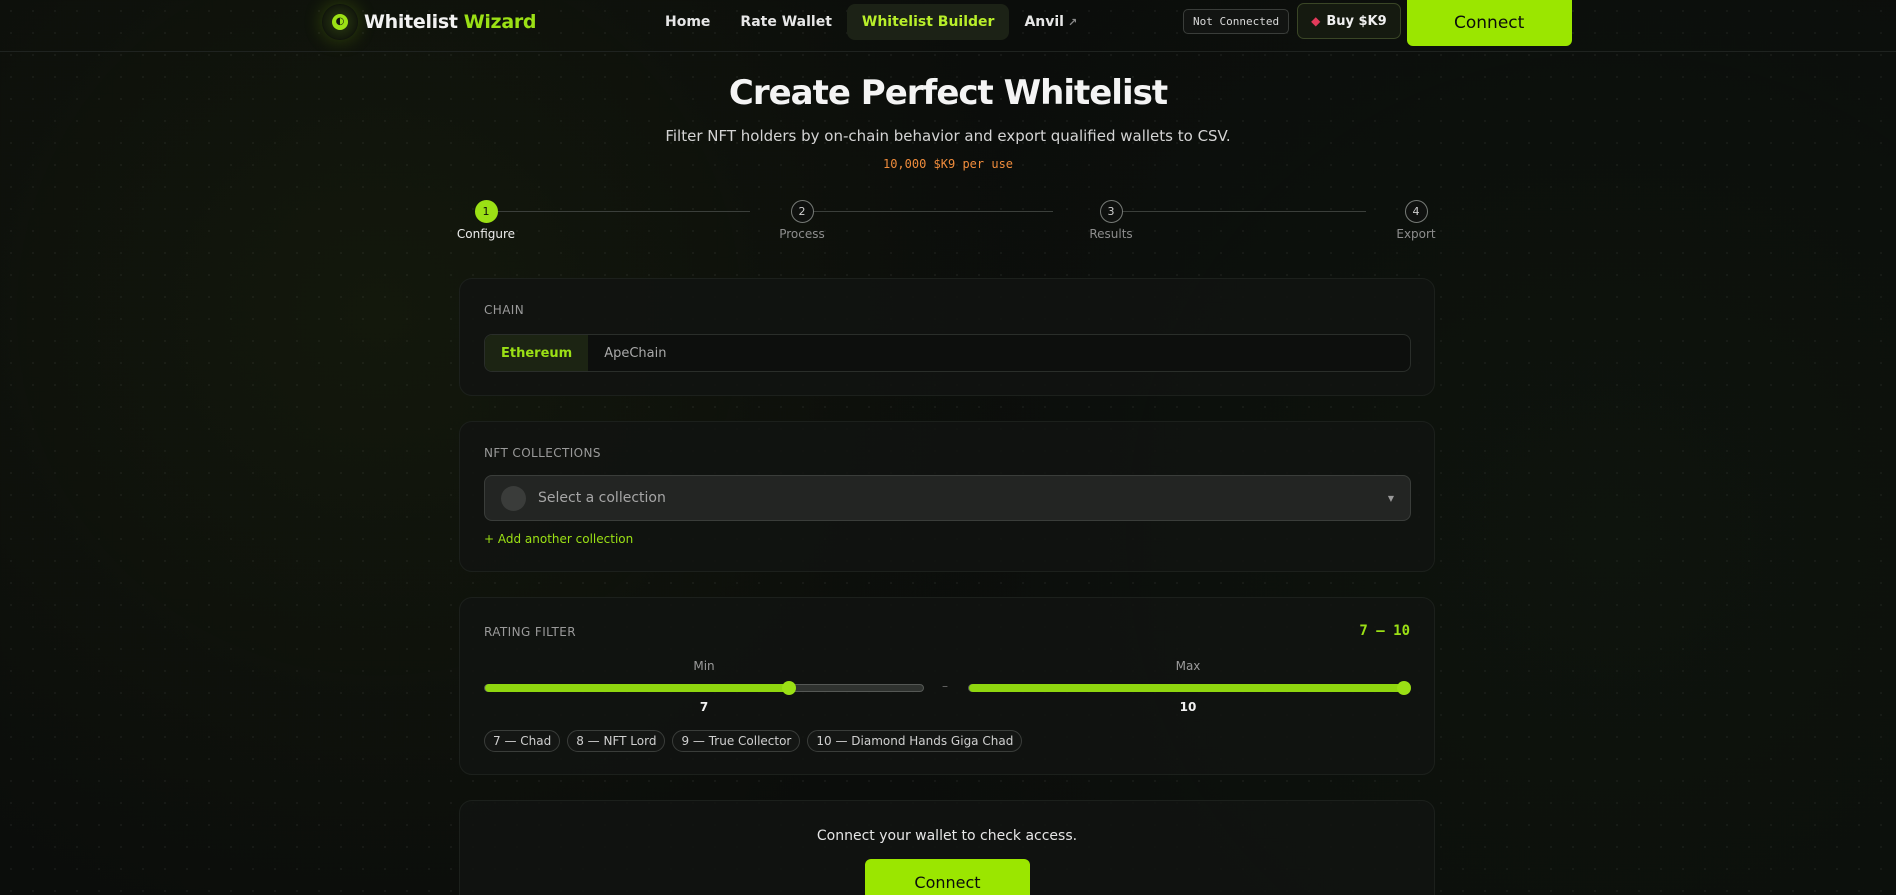 The width and height of the screenshot is (1896, 895). I want to click on nav-link-label: Whitelist Builder, so click(928, 22).